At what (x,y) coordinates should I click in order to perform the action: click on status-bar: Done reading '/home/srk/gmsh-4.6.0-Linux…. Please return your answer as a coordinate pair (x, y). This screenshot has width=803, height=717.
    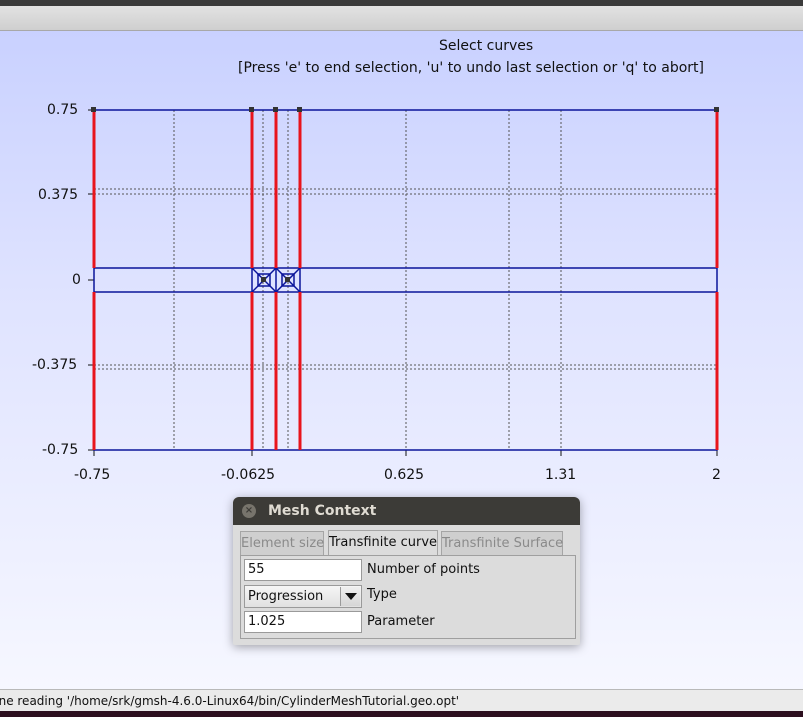
    Looking at the image, I should click on (401, 700).